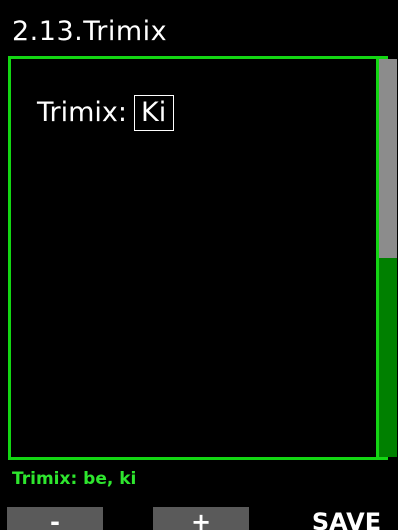  Describe the element at coordinates (201, 518) in the screenshot. I see `plus-button: +` at that location.